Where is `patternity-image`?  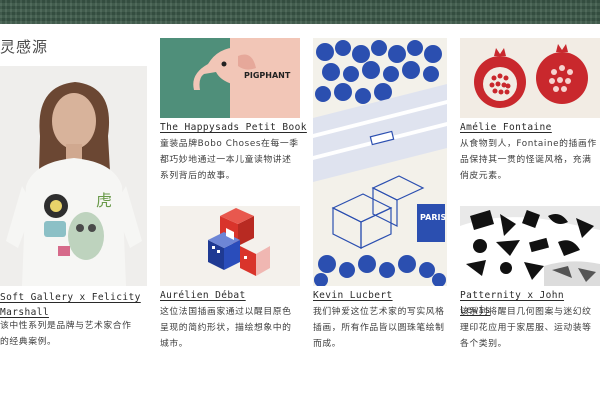 patternity-image is located at coordinates (530, 246).